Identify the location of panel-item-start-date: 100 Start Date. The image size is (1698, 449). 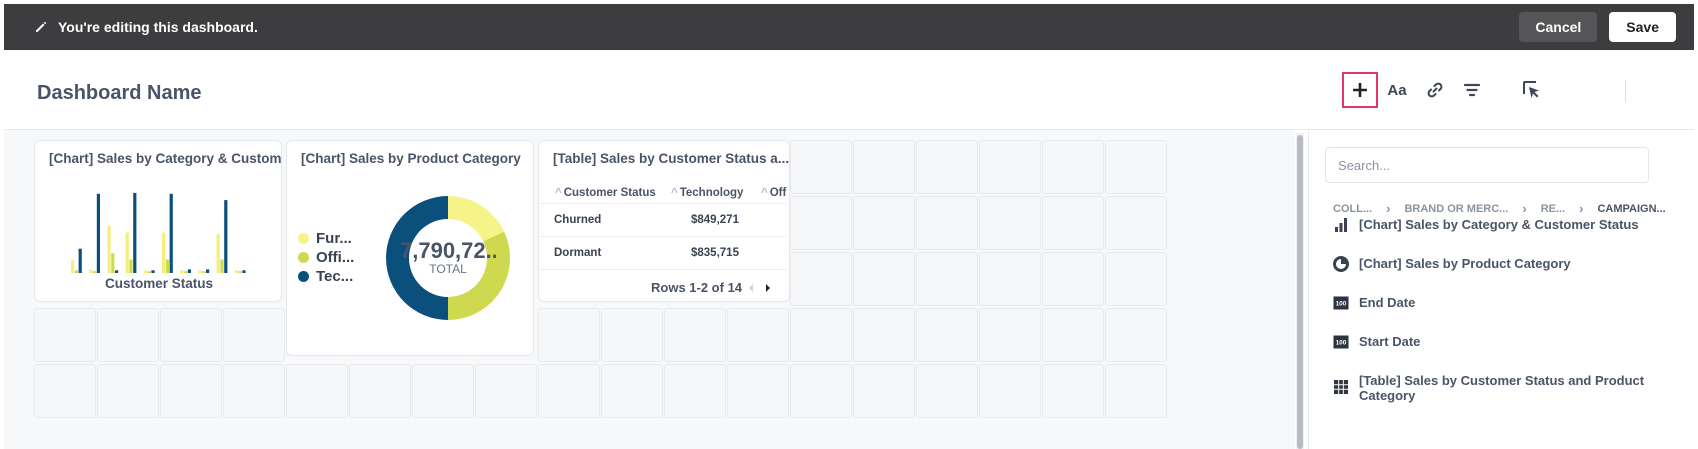
(1376, 342).